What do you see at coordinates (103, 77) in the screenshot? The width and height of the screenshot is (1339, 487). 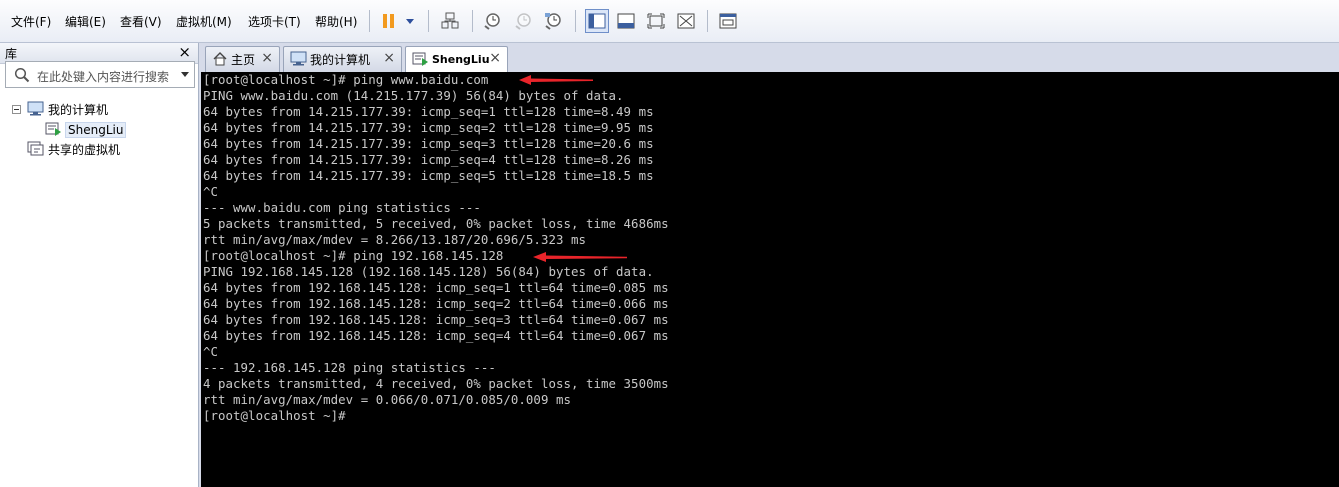 I see `search-placeholder: 在此处键入内容进行搜索` at bounding box center [103, 77].